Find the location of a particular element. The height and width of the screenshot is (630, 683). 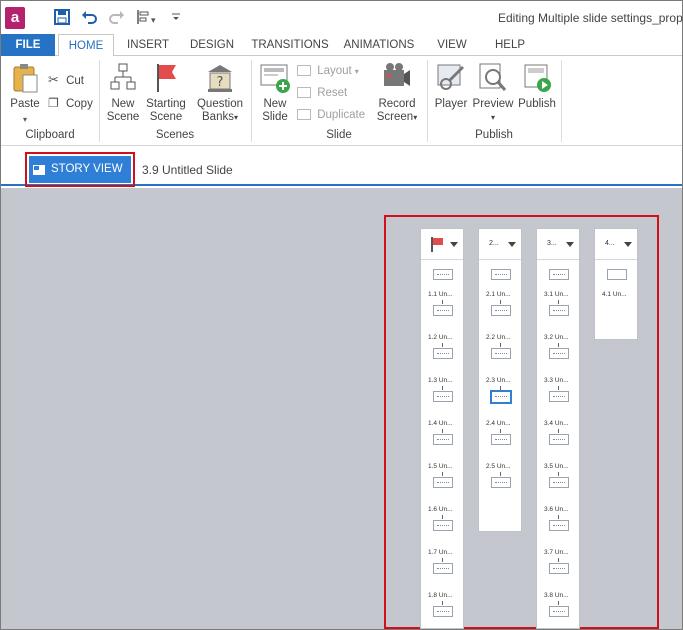

preview-button: Preview ▾ is located at coordinates (493, 93).